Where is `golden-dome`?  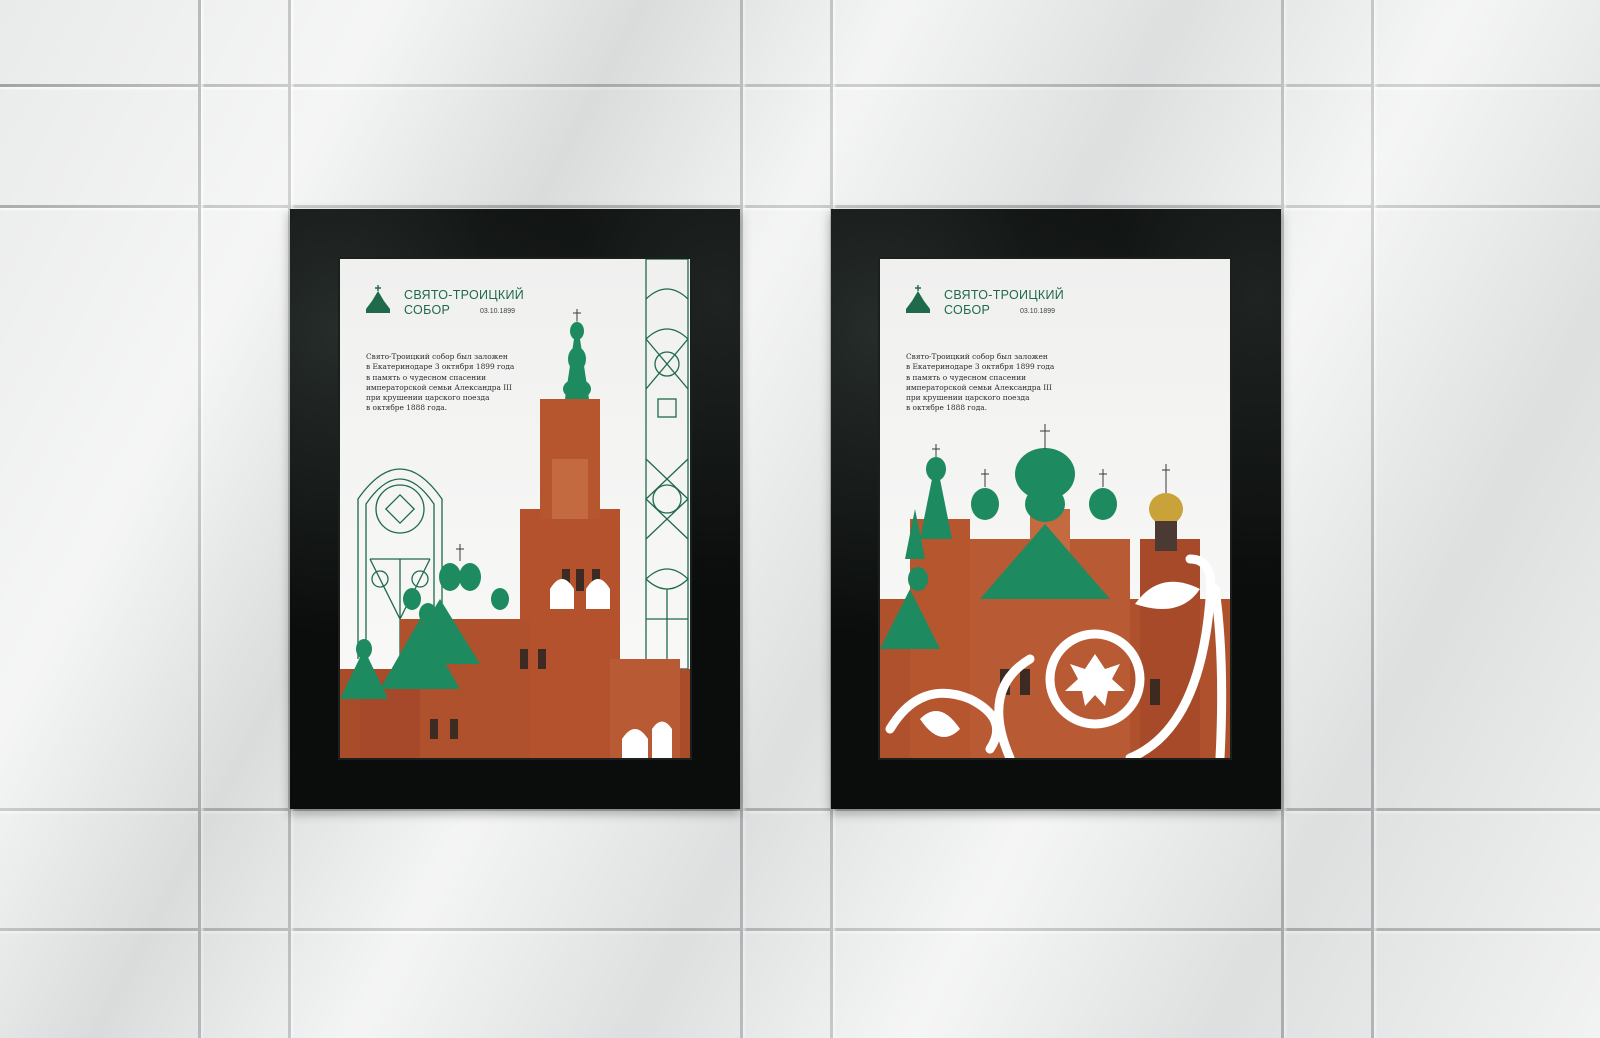
golden-dome is located at coordinates (1166, 509).